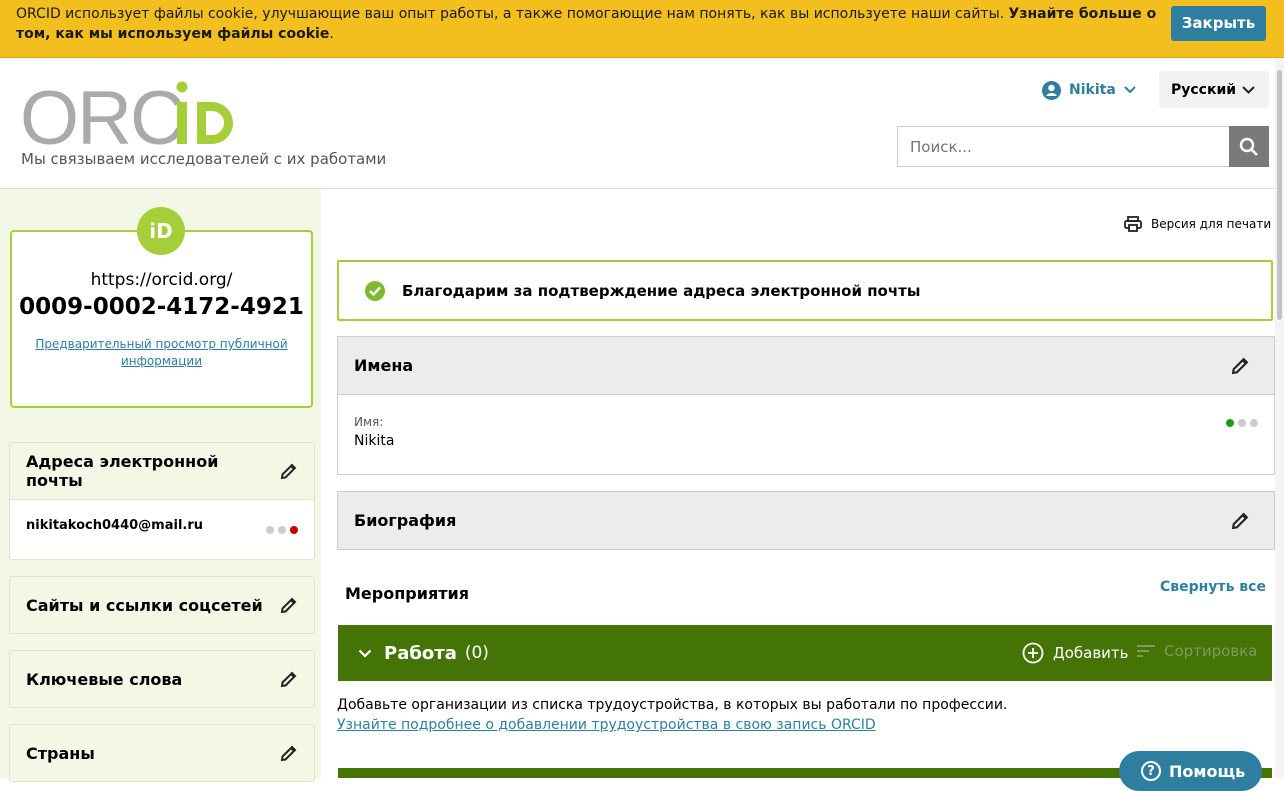 The height and width of the screenshot is (791, 1284). I want to click on keywords-section: Ключевые слова, so click(162, 679).